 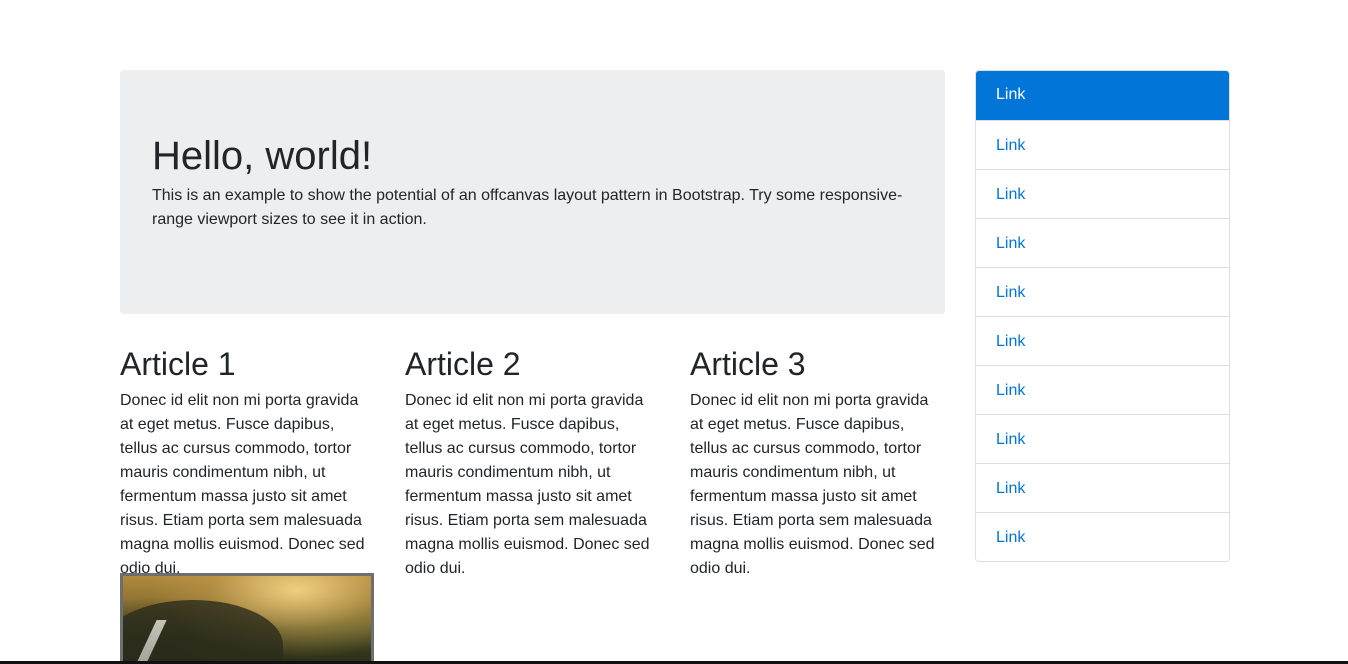 I want to click on landscape-image, so click(x=247, y=618).